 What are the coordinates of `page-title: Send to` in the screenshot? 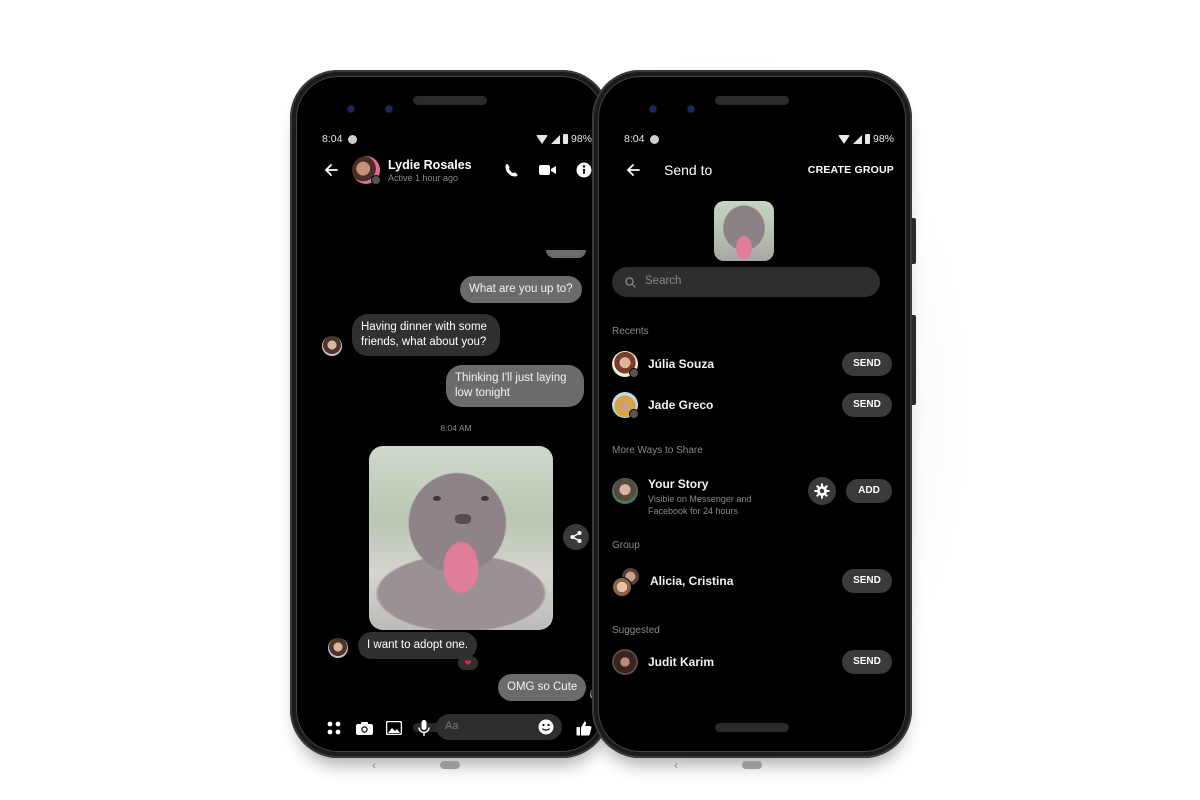 It's located at (688, 170).